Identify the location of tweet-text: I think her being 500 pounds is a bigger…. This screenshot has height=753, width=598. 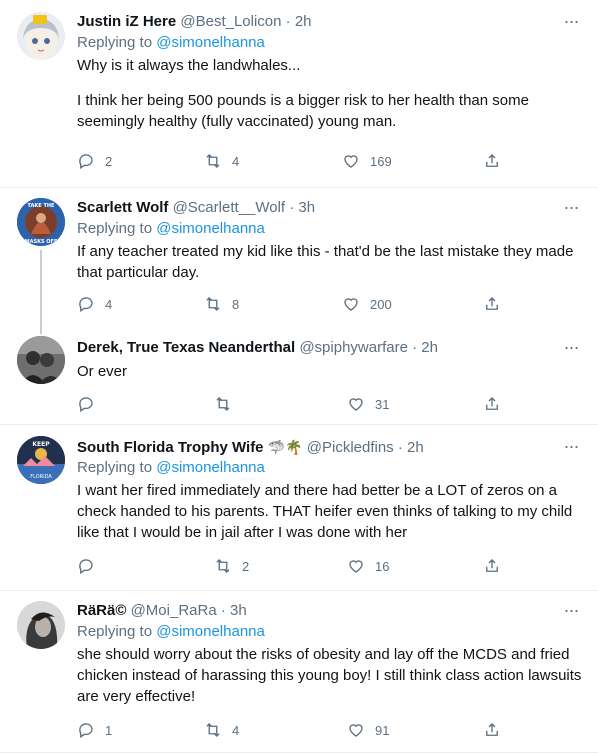
(303, 111).